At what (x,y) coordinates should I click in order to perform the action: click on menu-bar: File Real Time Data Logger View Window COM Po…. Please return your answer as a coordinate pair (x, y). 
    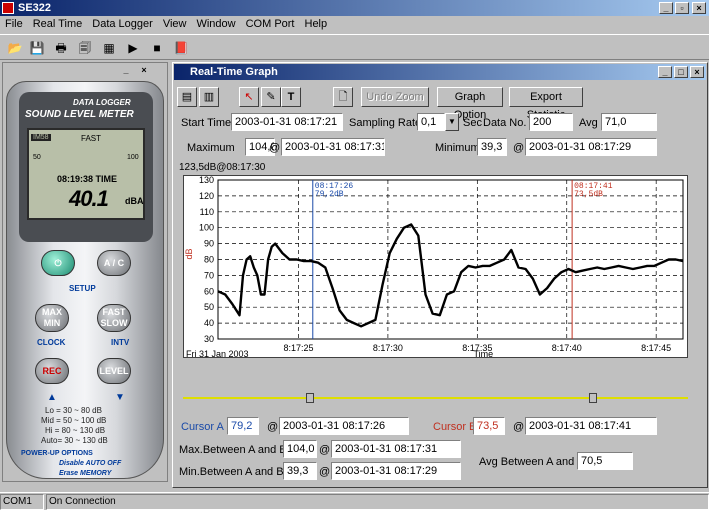
    Looking at the image, I should click on (354, 25).